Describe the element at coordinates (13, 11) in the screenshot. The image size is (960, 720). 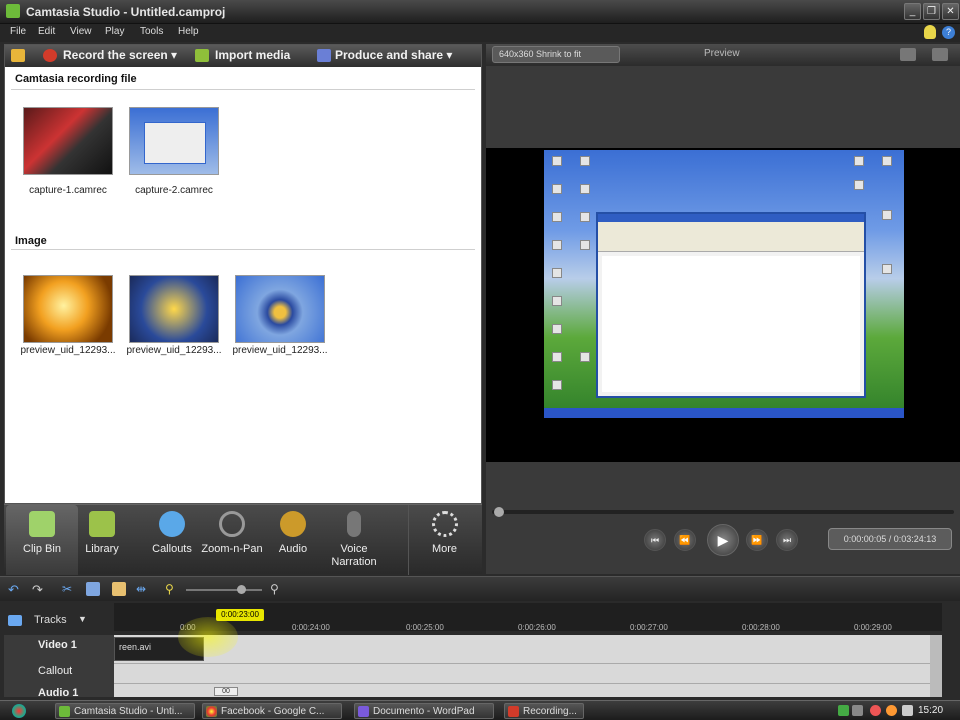
I see `camtasia-app-icon` at that location.